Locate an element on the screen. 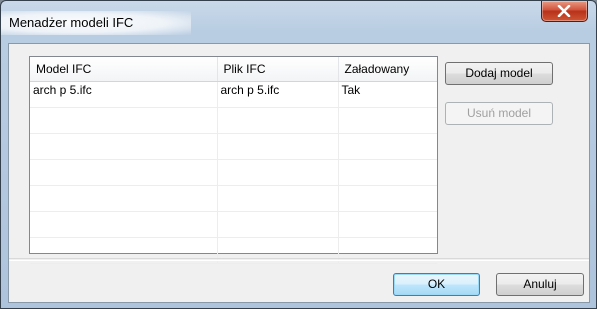 The image size is (597, 309). close-button is located at coordinates (564, 11).